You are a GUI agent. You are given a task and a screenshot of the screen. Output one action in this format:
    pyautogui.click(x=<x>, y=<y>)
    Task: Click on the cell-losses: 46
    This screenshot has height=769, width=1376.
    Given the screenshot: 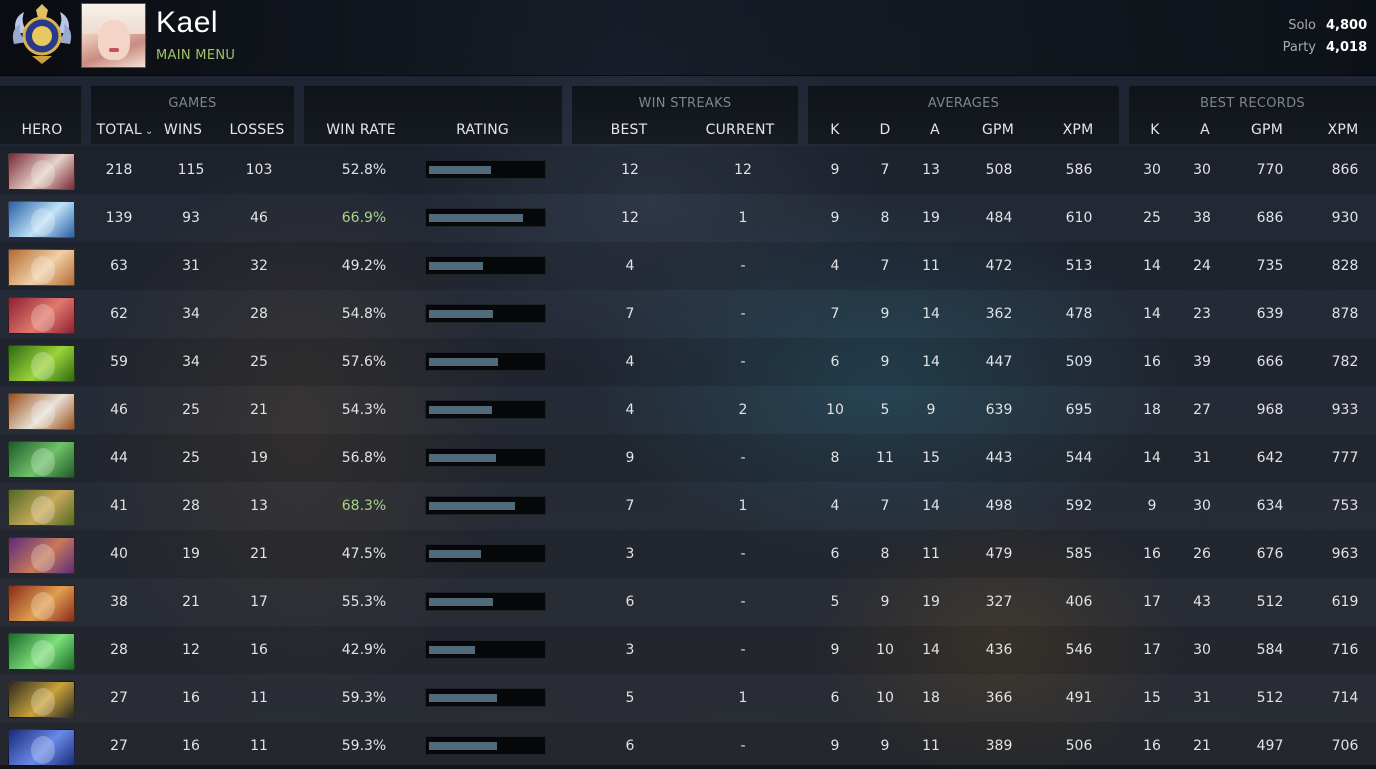 What is the action you would take?
    pyautogui.click(x=259, y=218)
    